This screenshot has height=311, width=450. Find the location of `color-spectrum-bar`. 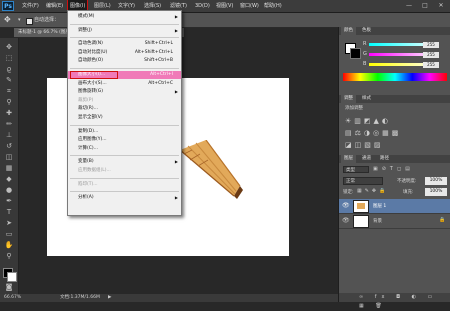

color-spectrum-bar is located at coordinates (395, 77).